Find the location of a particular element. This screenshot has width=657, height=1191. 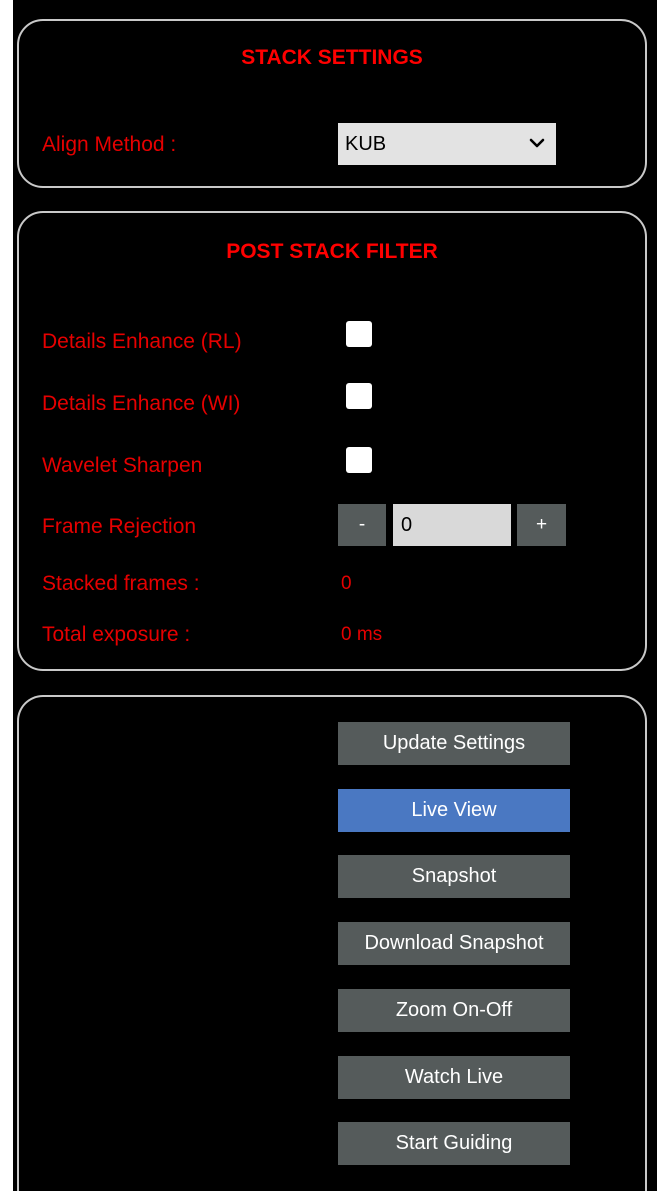

total-exposure-label: Total exposure : is located at coordinates (116, 634).